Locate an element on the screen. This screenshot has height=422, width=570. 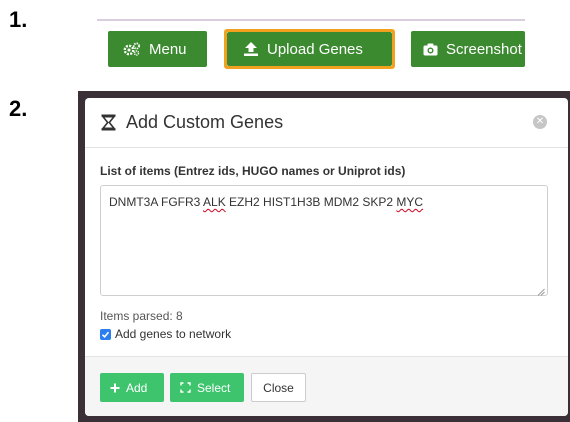
menu-button-label: Menu is located at coordinates (168, 49).